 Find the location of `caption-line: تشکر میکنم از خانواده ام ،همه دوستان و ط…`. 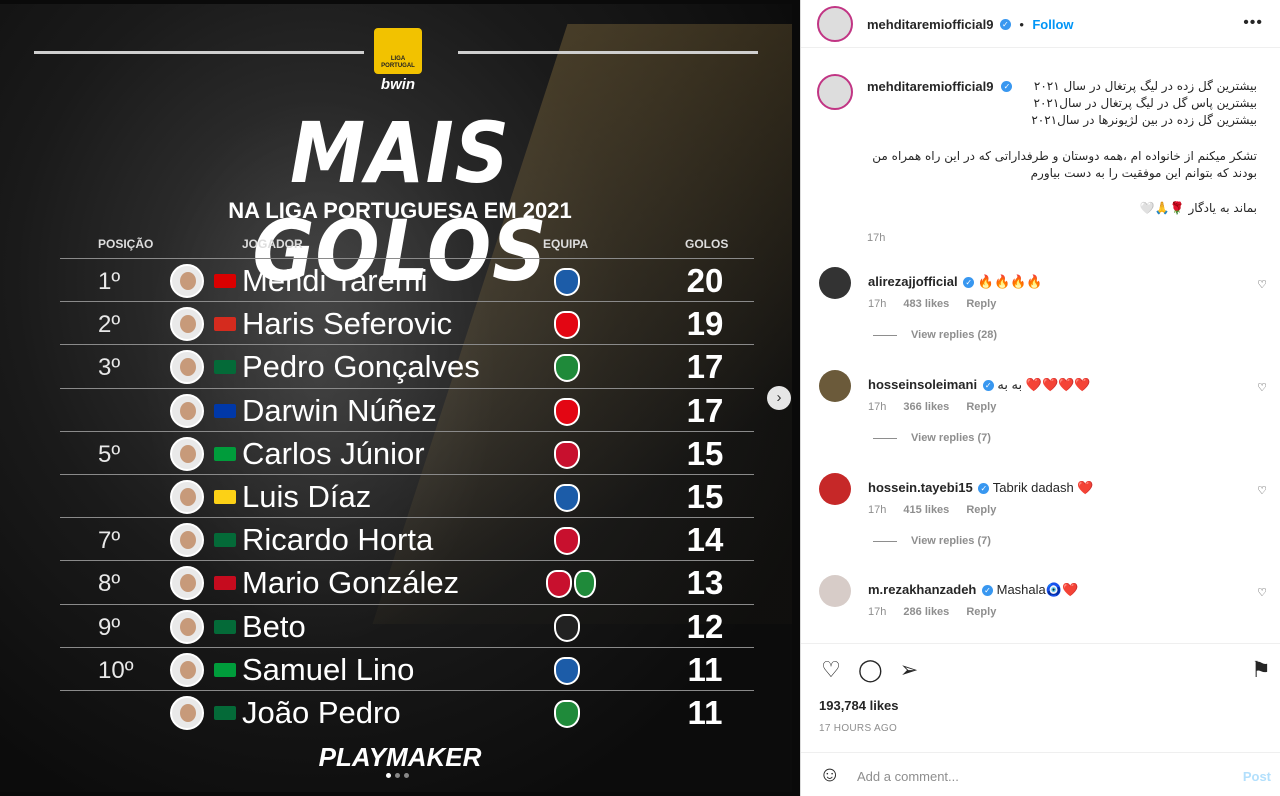

caption-line: تشکر میکنم از خانواده ام ،همه دوستان و ط… is located at coordinates (1064, 164).